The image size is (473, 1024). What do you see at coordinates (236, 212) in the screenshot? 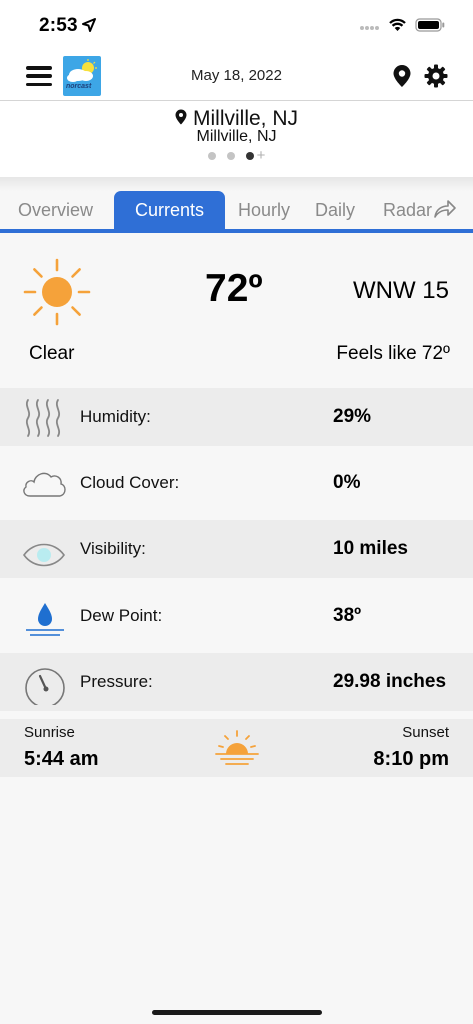
I see `tab-bar: Overview Currents Hourly Daily Radar` at bounding box center [236, 212].